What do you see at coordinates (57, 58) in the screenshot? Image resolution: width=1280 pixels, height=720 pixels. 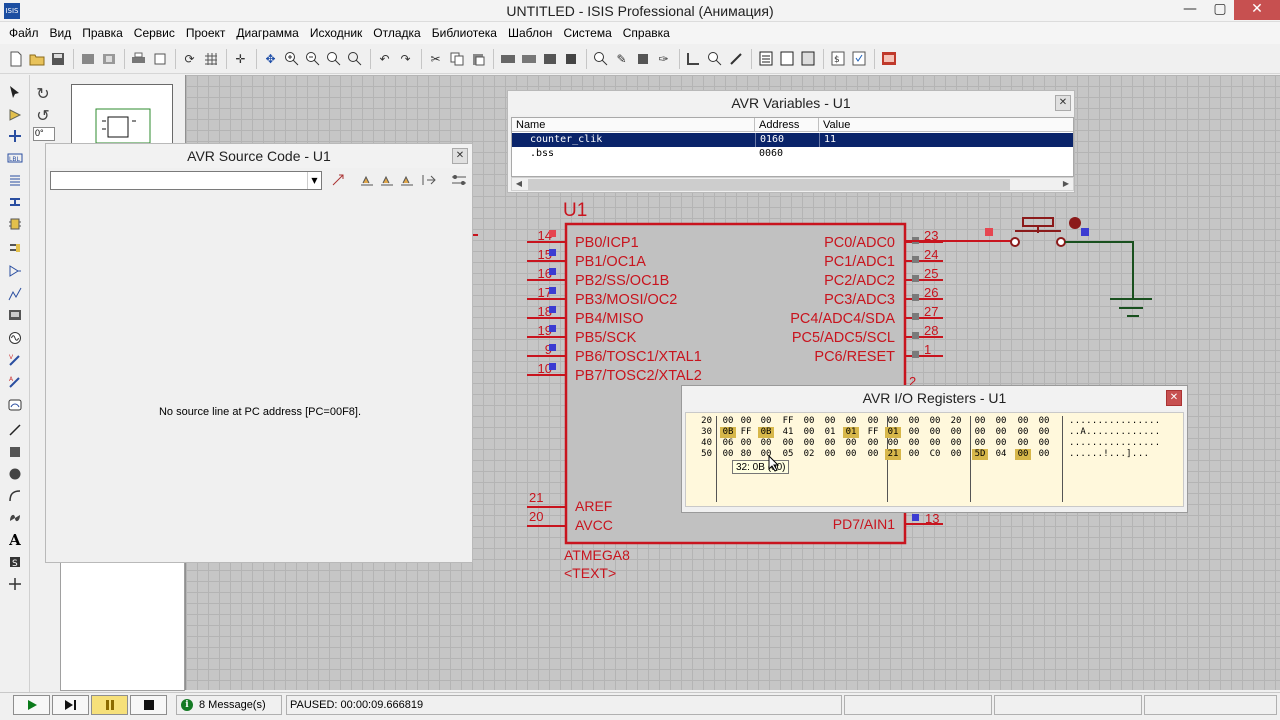 I see `save-icon` at bounding box center [57, 58].